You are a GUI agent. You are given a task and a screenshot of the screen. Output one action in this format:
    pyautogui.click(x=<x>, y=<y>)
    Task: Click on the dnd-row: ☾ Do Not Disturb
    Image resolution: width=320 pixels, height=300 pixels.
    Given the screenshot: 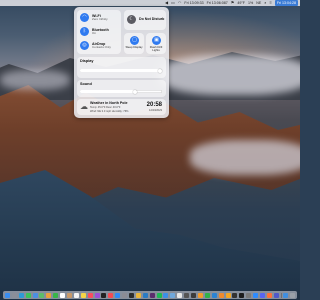 What is the action you would take?
    pyautogui.click(x=145, y=19)
    